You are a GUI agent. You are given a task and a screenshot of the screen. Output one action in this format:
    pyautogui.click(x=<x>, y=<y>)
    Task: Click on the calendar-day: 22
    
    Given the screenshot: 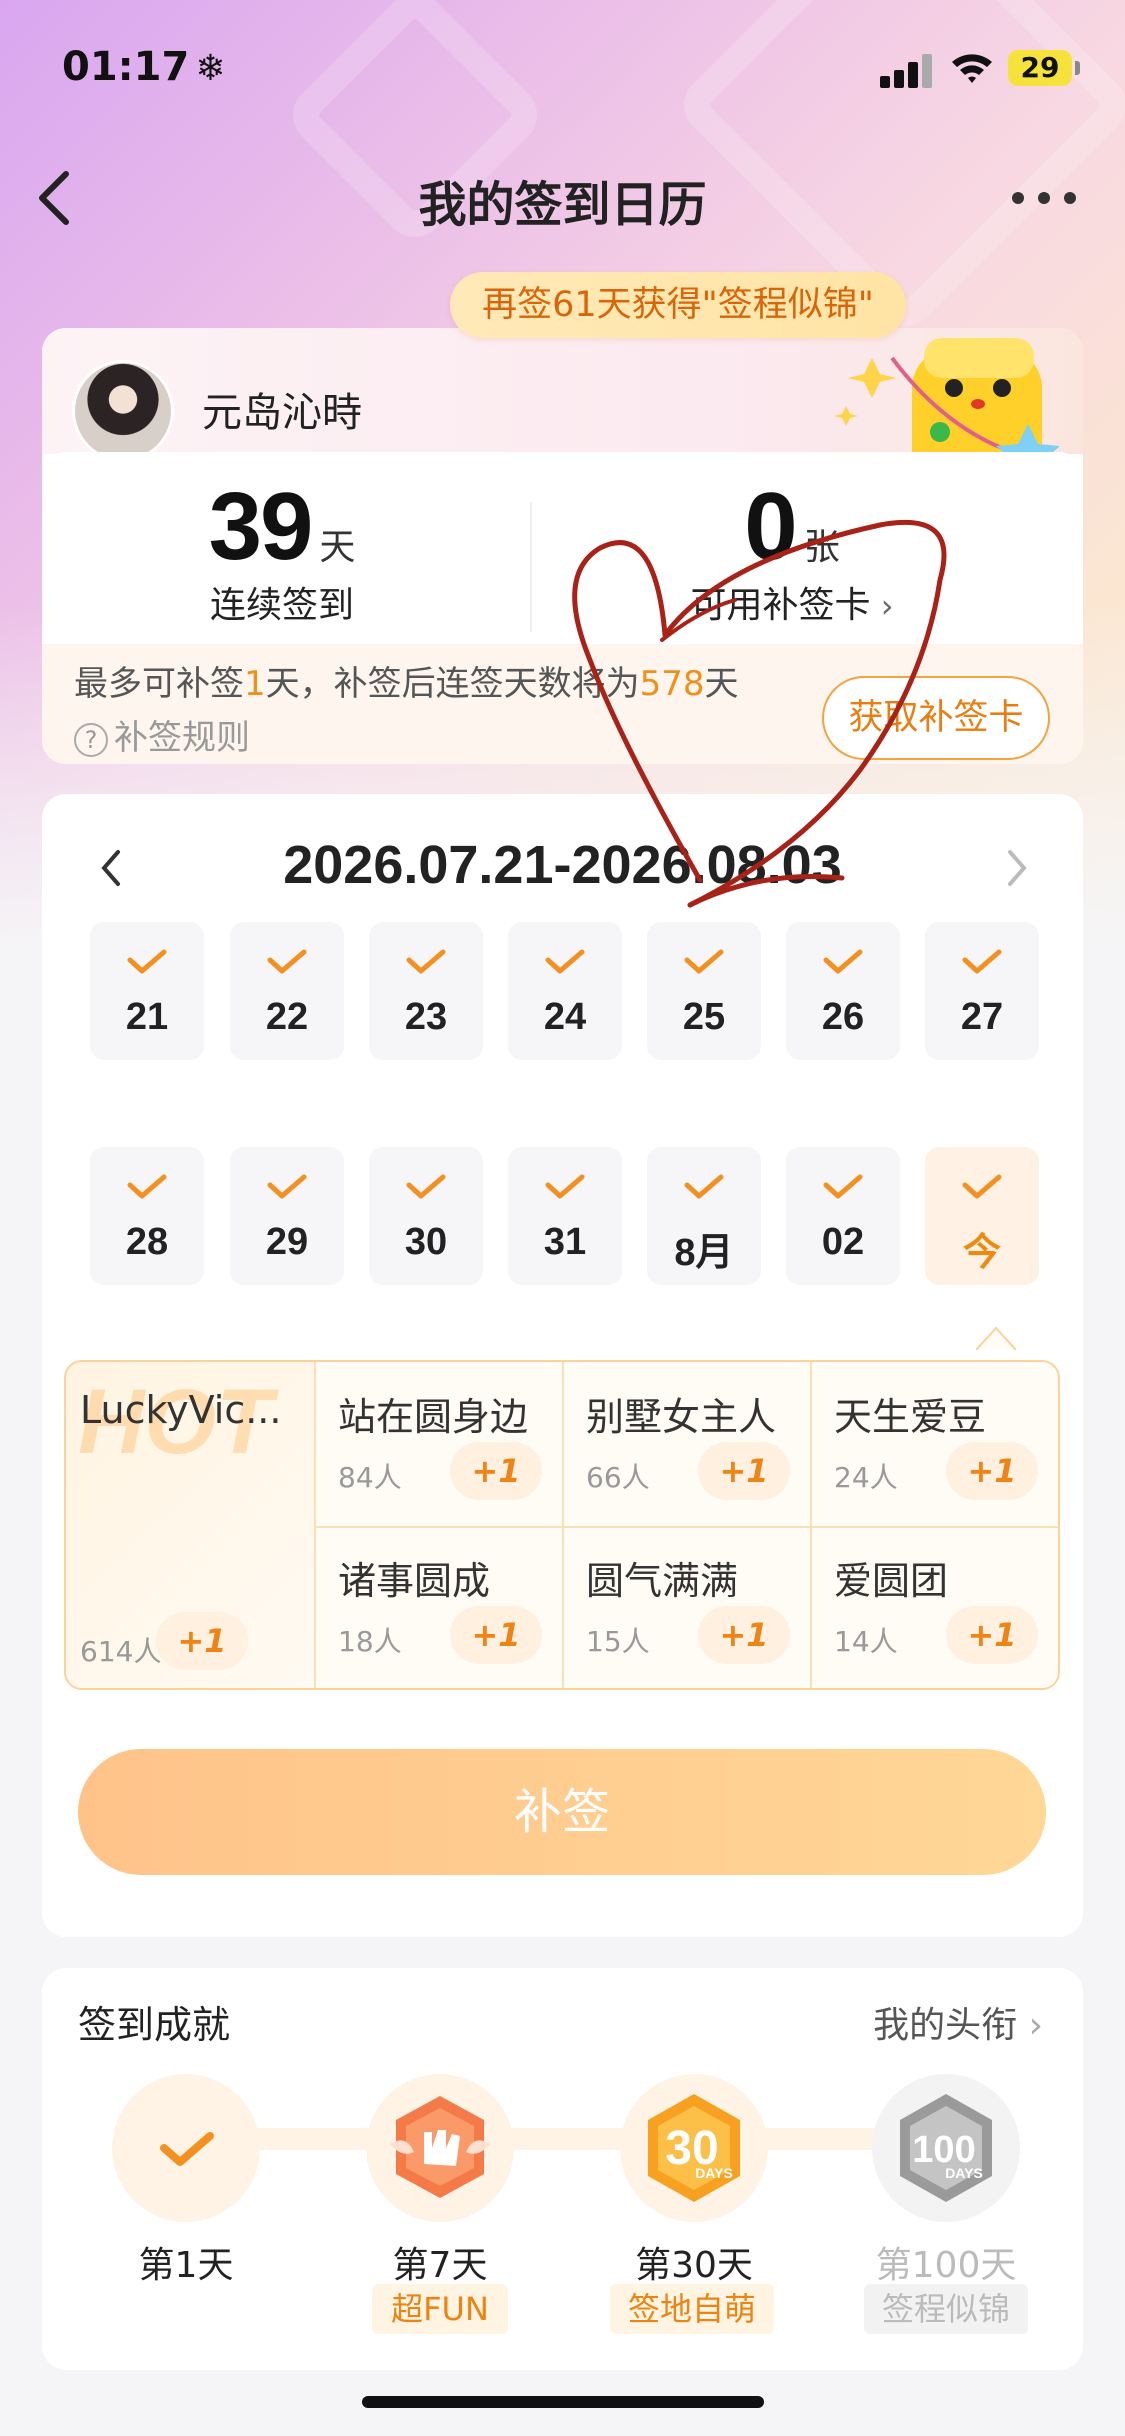 What is the action you would take?
    pyautogui.click(x=287, y=991)
    